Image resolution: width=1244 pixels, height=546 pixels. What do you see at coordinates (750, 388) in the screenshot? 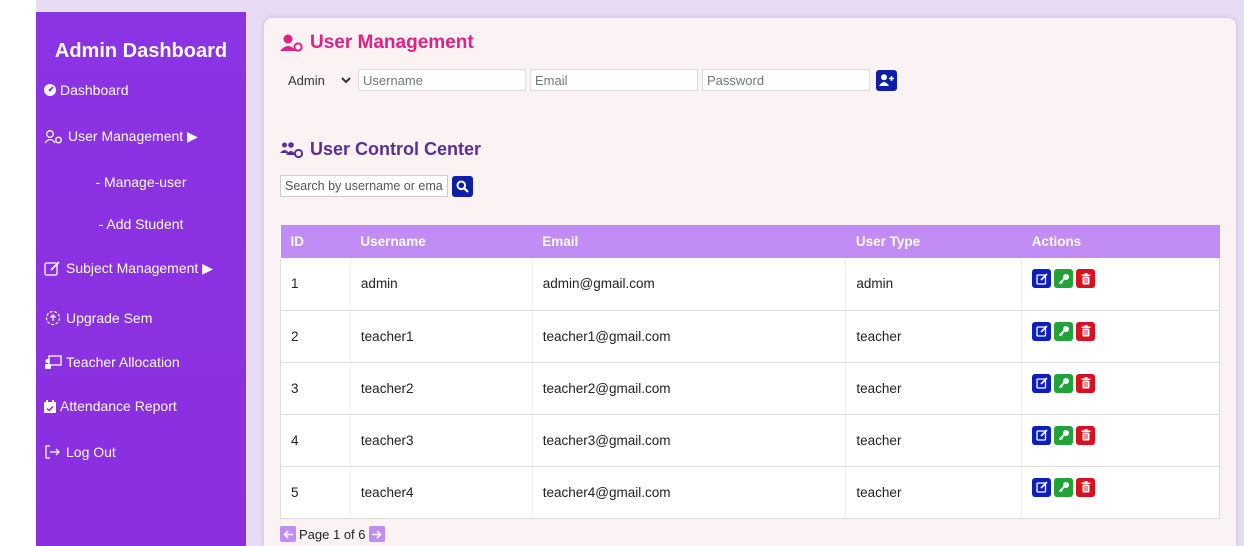
I see `table-row: 3 teacher2 teacher2@gmail.com teacher` at bounding box center [750, 388].